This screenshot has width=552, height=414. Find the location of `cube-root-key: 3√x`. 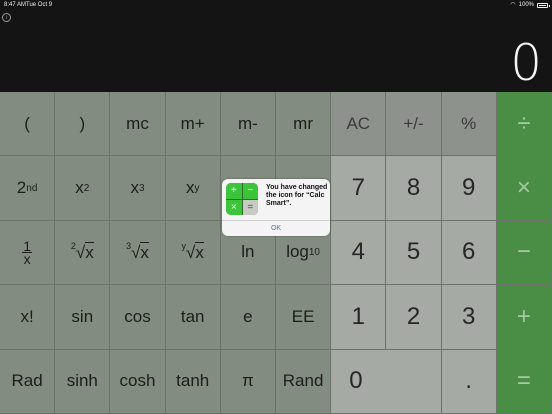

cube-root-key: 3√x is located at coordinates (138, 253).